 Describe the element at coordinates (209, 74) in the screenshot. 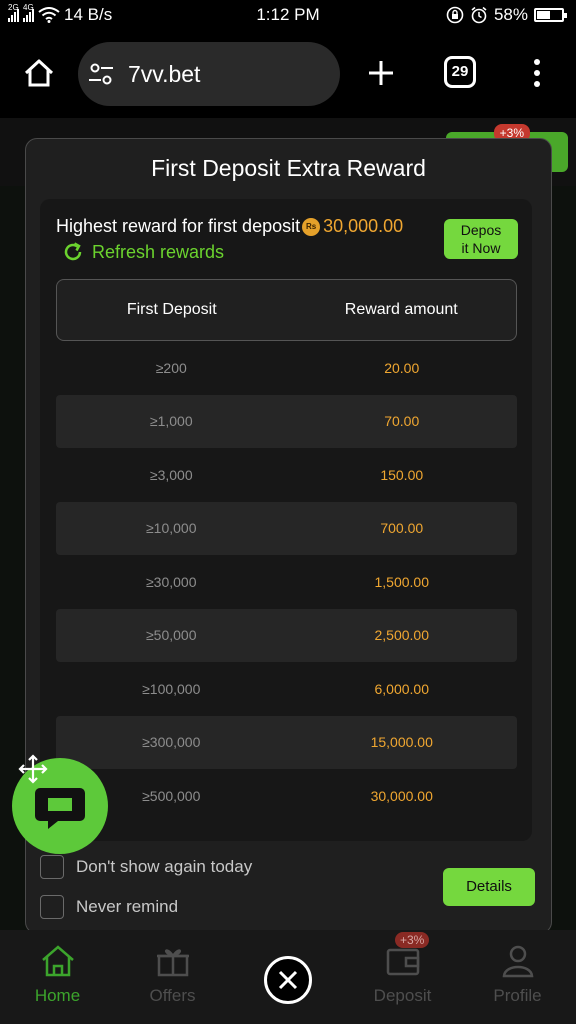

I see `address-bar: 7vv.bet` at that location.